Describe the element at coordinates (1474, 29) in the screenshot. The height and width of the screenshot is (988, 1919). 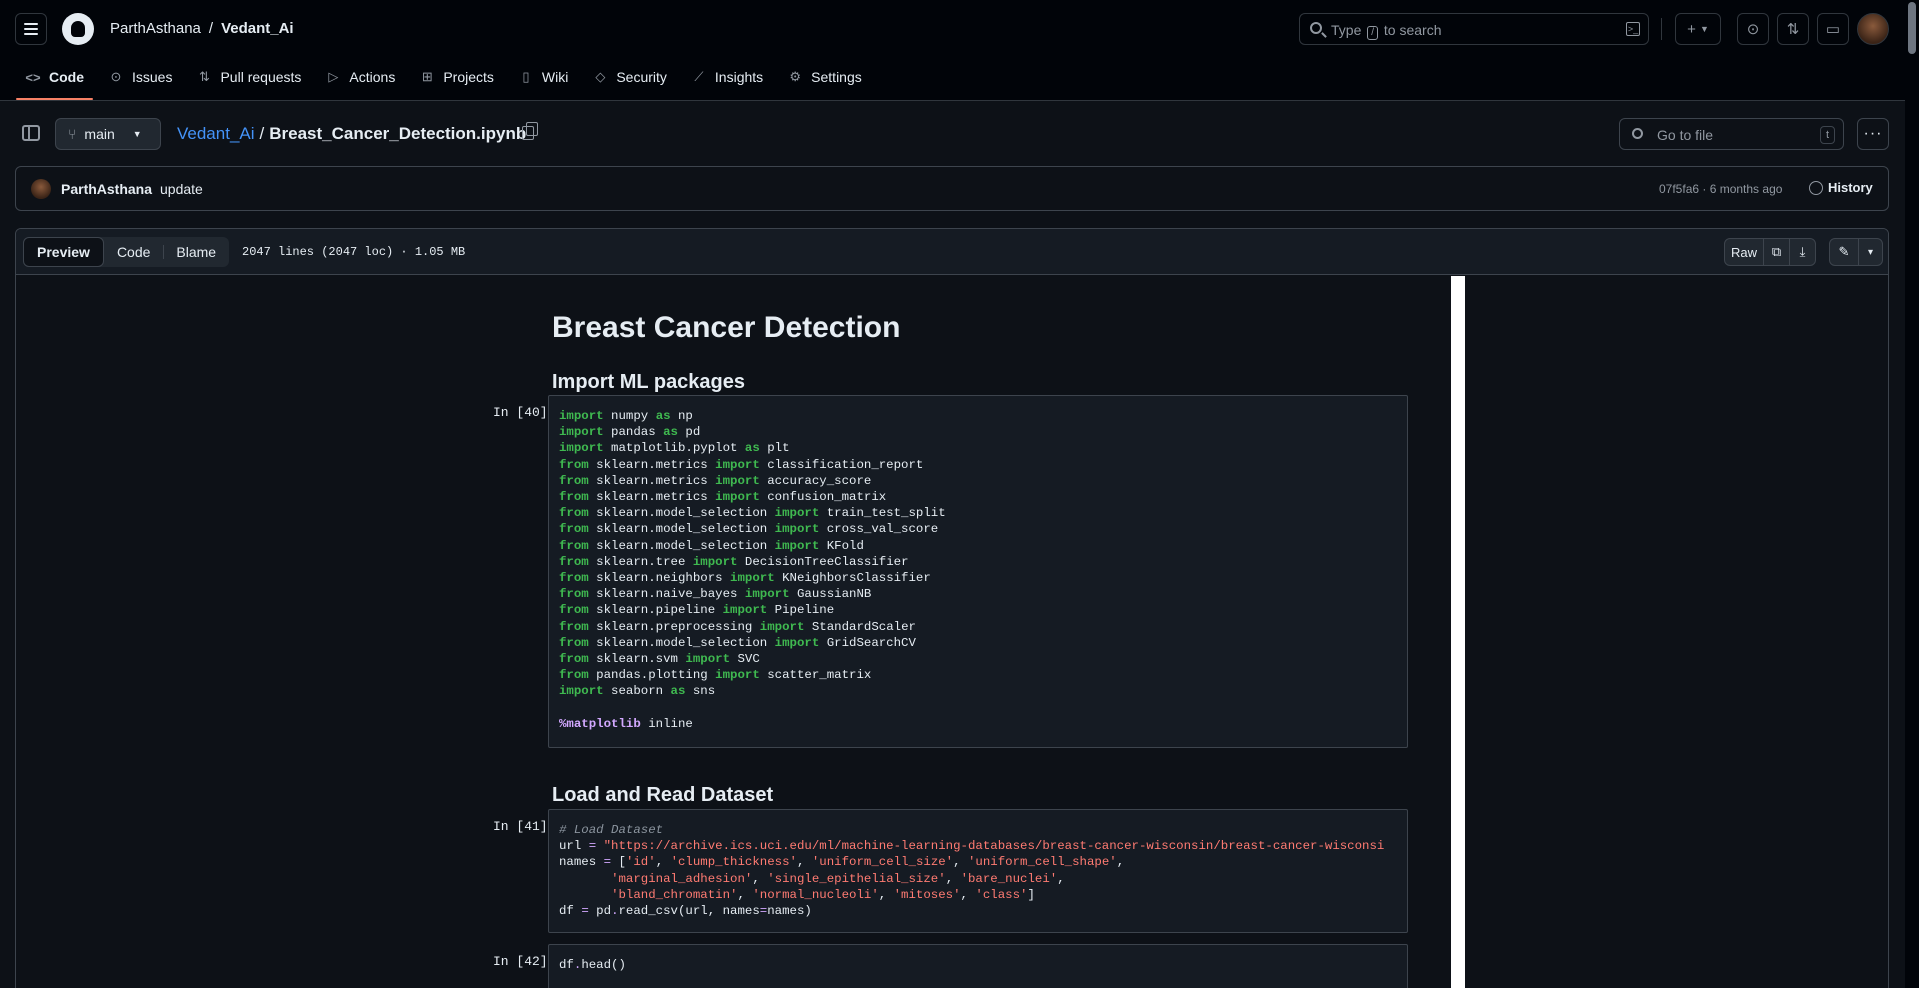
I see `global-search-input: Type / to search >_` at that location.